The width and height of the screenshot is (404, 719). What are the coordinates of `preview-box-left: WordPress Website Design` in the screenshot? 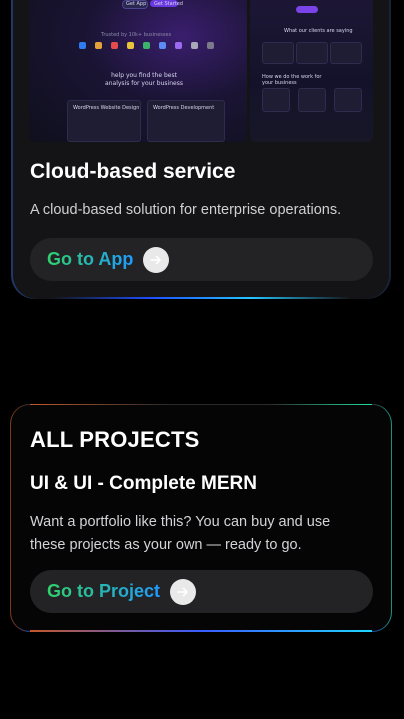 It's located at (104, 121).